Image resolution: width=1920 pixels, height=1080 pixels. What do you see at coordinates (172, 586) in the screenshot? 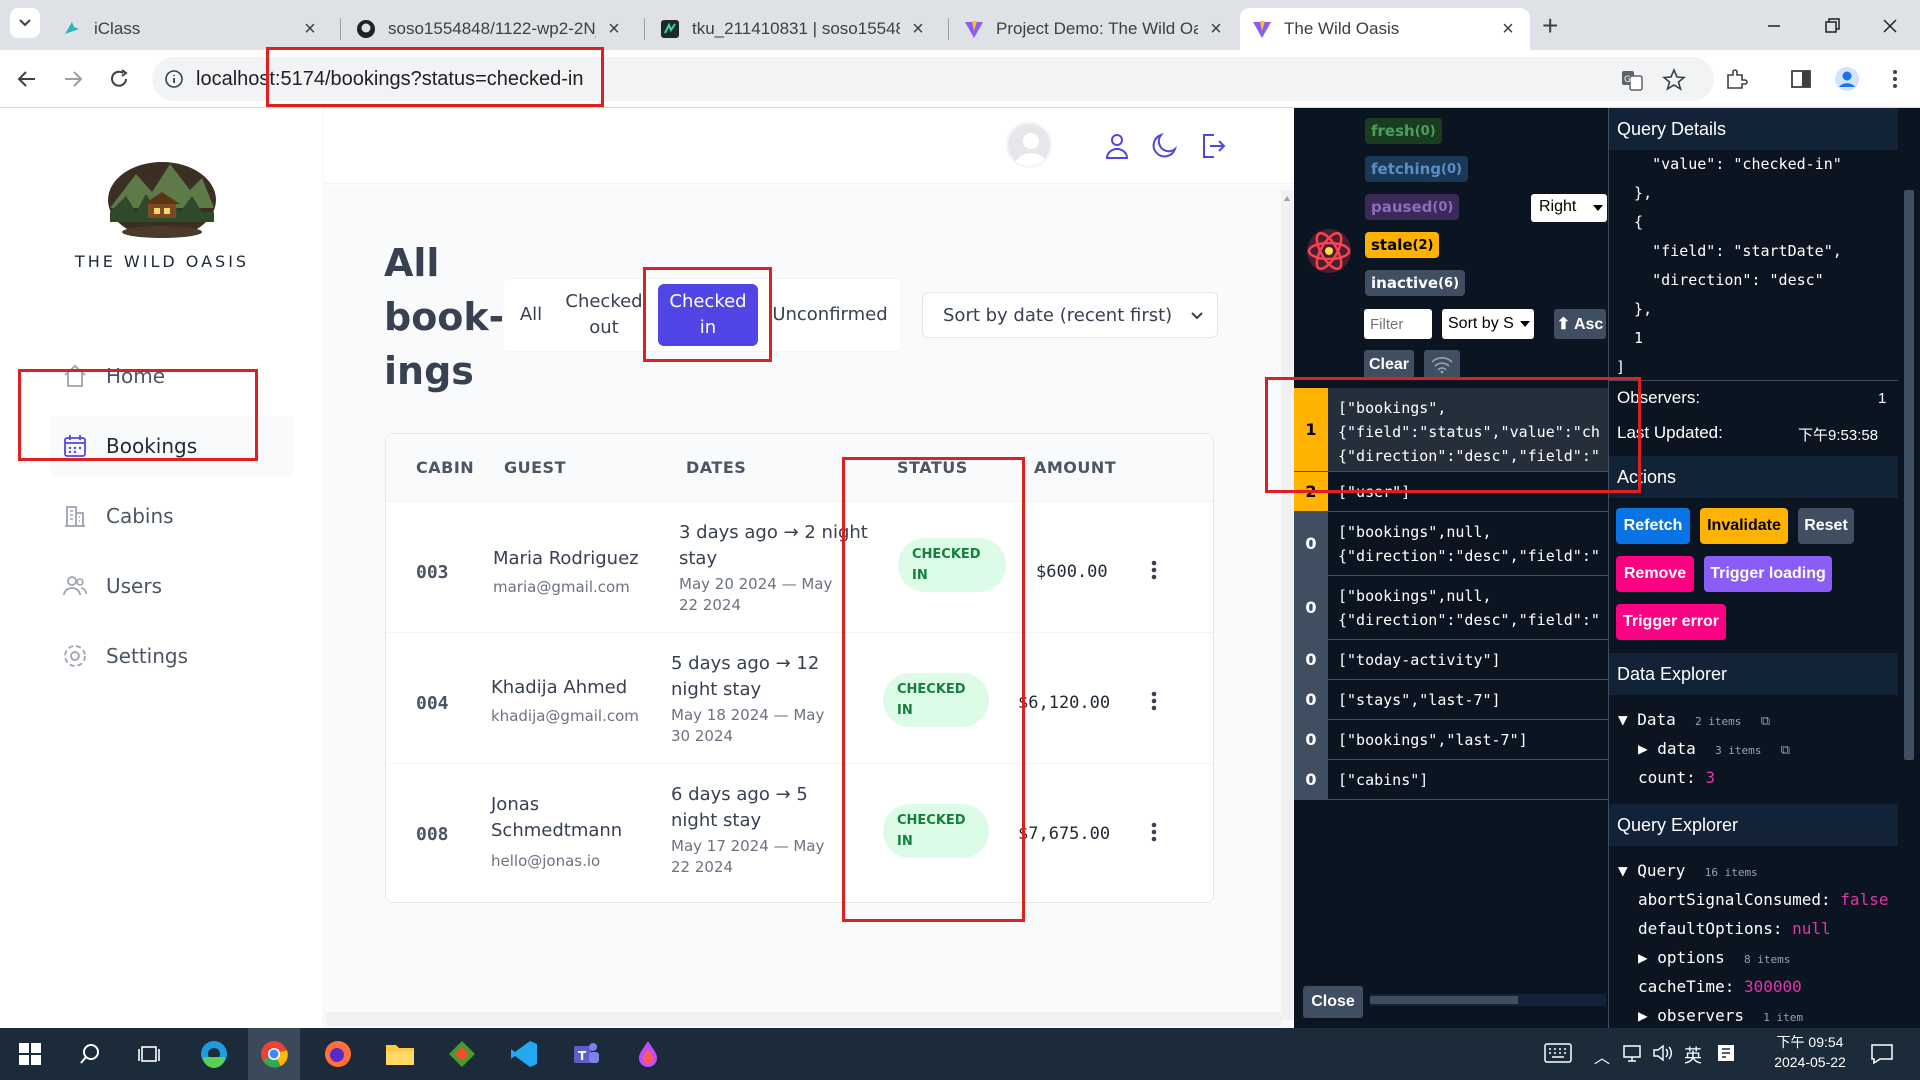
I see `sidebar-item-users: Users` at bounding box center [172, 586].